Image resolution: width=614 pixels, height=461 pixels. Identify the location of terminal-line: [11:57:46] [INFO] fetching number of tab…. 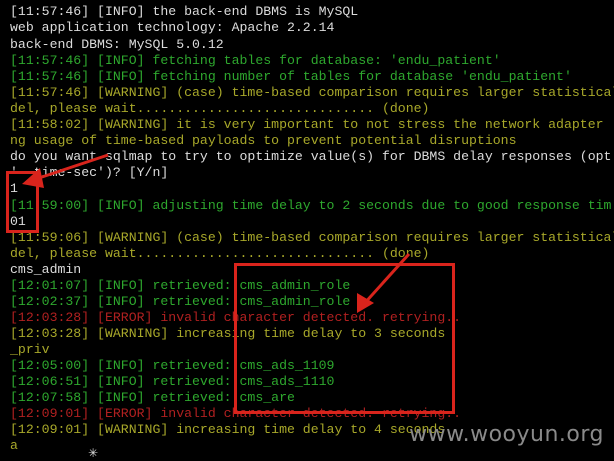
(291, 76).